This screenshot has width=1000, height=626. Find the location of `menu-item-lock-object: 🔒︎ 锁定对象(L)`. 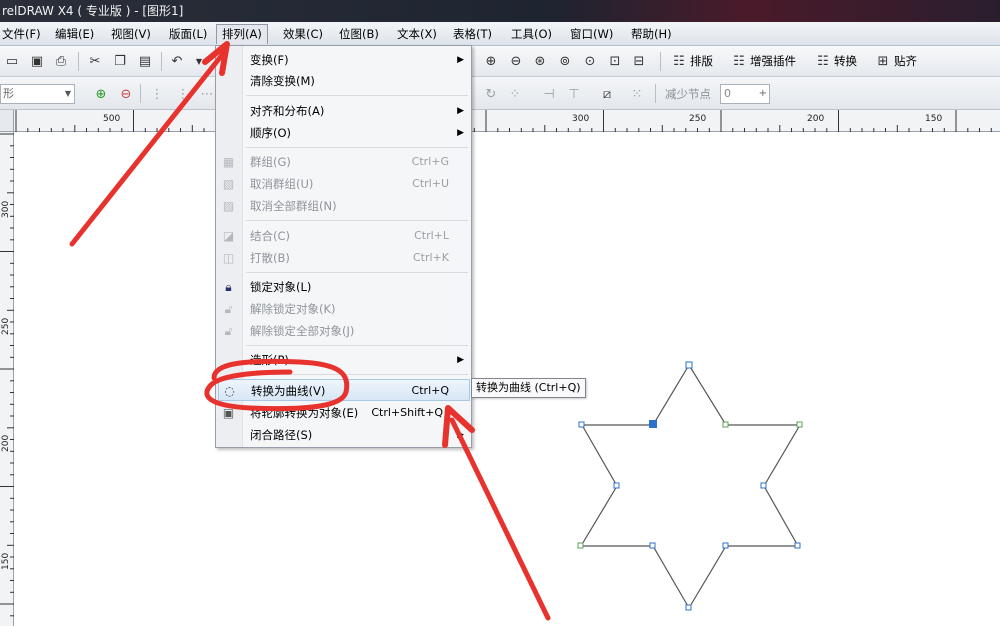

menu-item-lock-object: 🔒︎ 锁定对象(L) is located at coordinates (343, 287).